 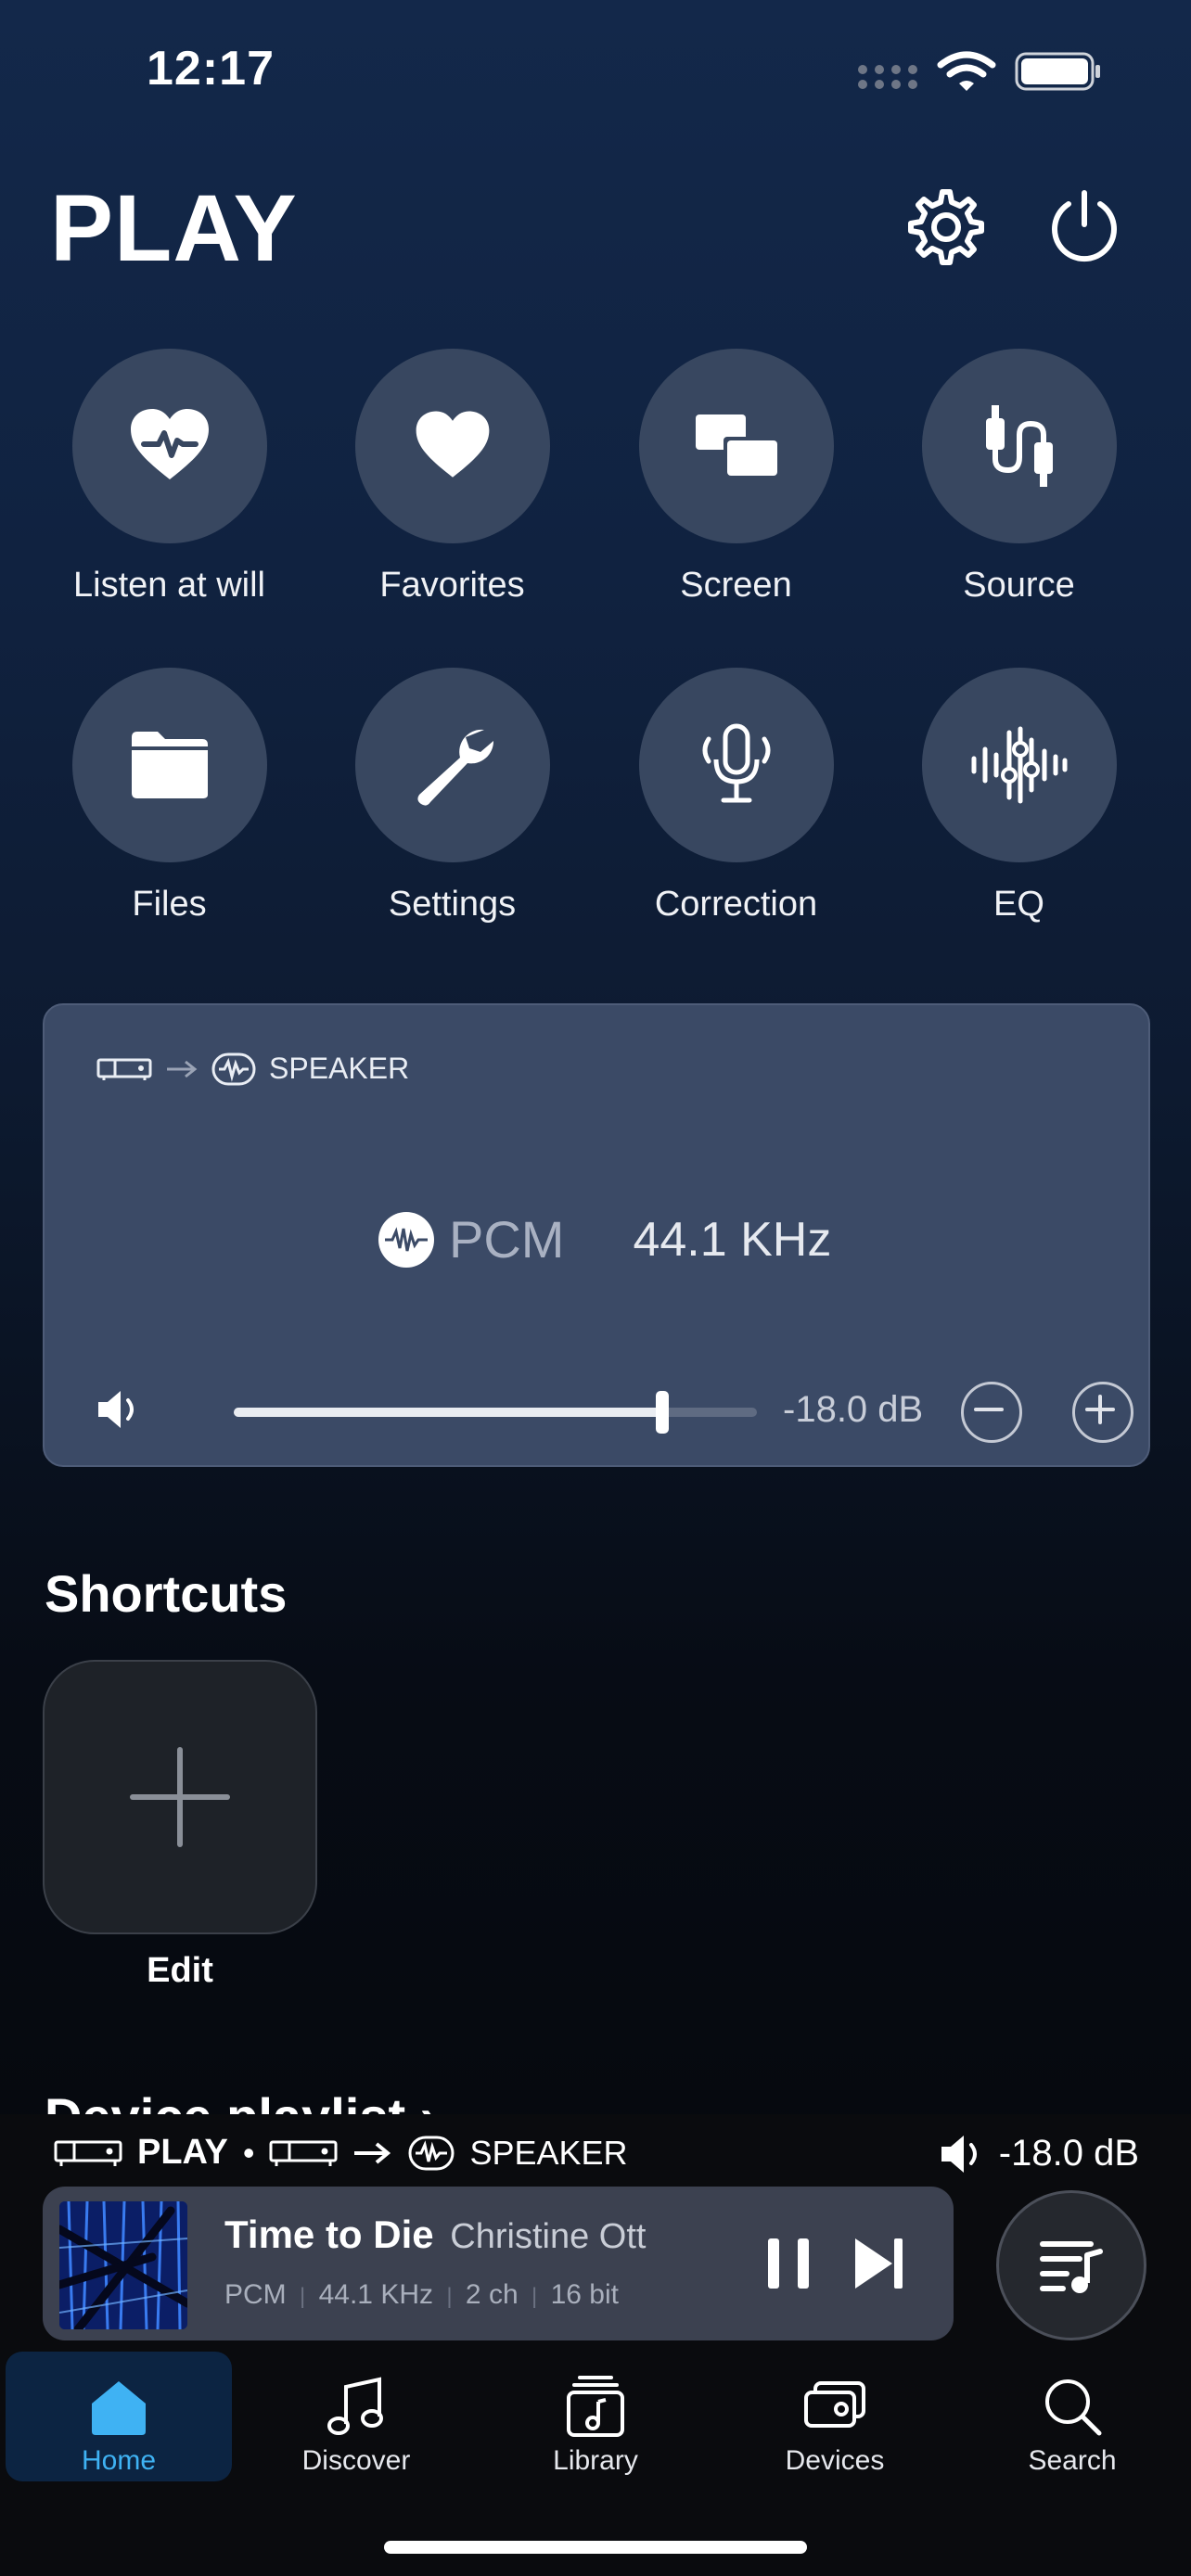 What do you see at coordinates (241, 2100) in the screenshot?
I see `device-playlist-heading: Device playlist ›` at bounding box center [241, 2100].